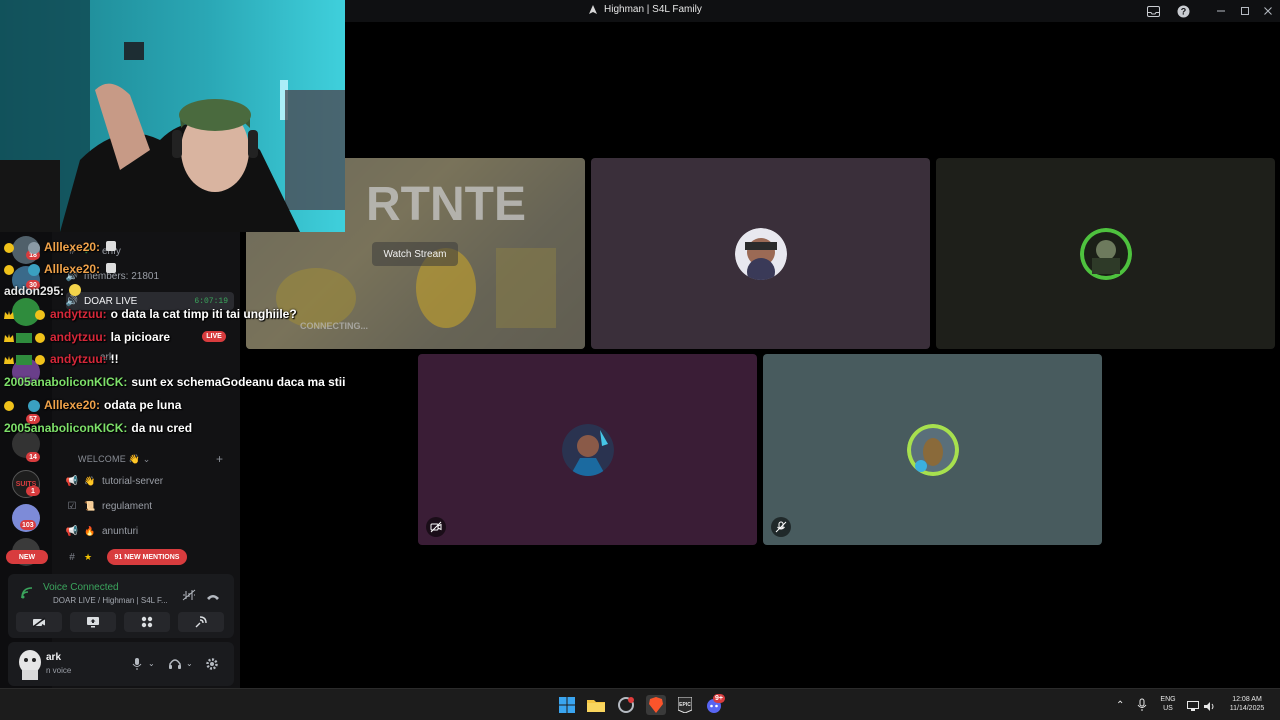  What do you see at coordinates (90, 530) in the screenshot?
I see `fire-emoji-icon: 🔥` at bounding box center [90, 530].